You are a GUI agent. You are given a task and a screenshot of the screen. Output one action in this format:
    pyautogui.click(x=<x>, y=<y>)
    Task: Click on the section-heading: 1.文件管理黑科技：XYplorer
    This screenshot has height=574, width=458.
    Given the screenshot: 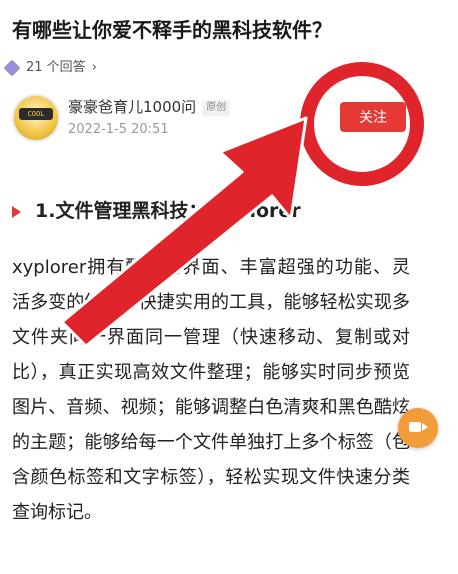 What is the action you would take?
    pyautogui.click(x=156, y=209)
    